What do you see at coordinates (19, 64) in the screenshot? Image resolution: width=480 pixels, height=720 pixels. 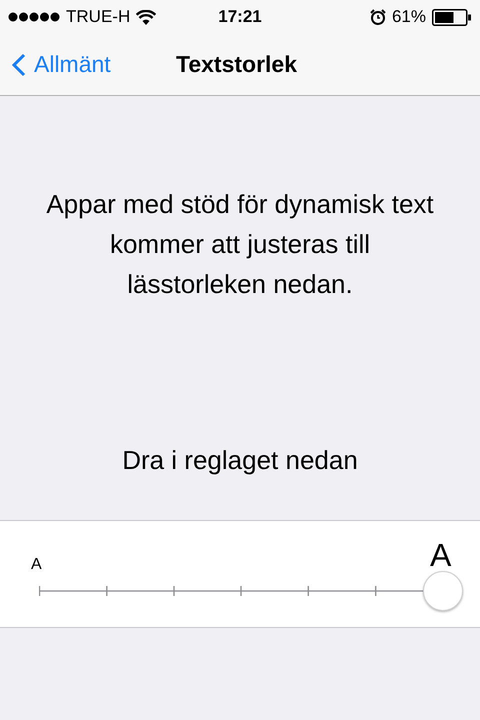 I see `chevron-left-icon` at bounding box center [19, 64].